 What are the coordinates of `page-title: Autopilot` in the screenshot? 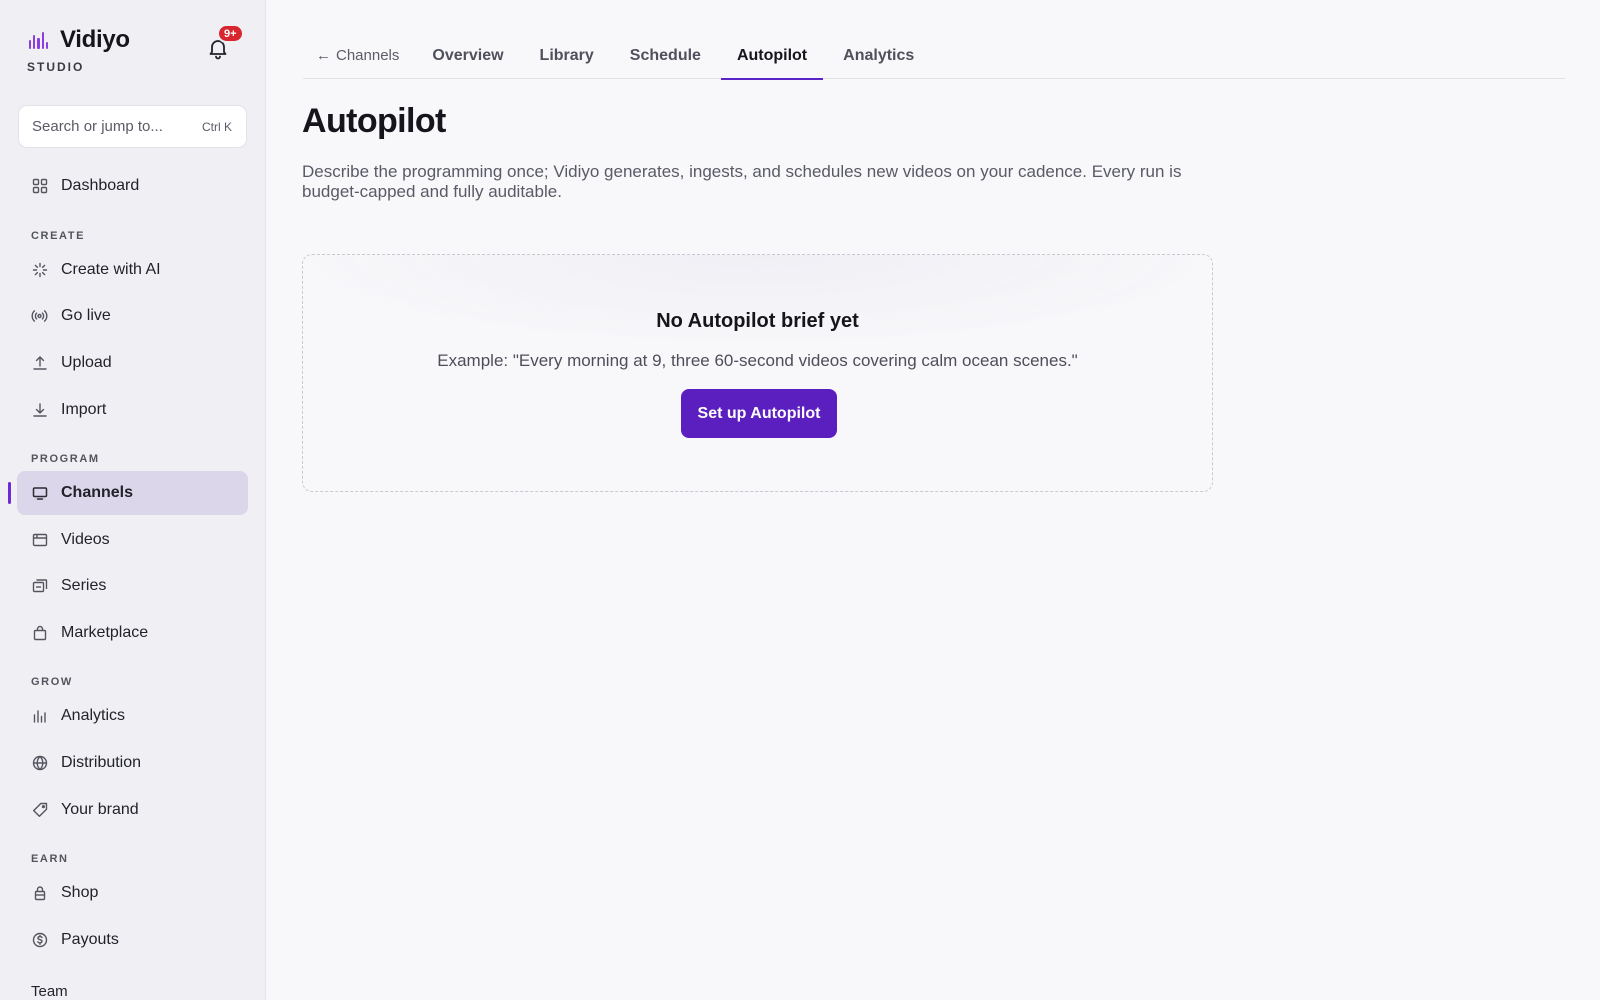 It's located at (374, 121).